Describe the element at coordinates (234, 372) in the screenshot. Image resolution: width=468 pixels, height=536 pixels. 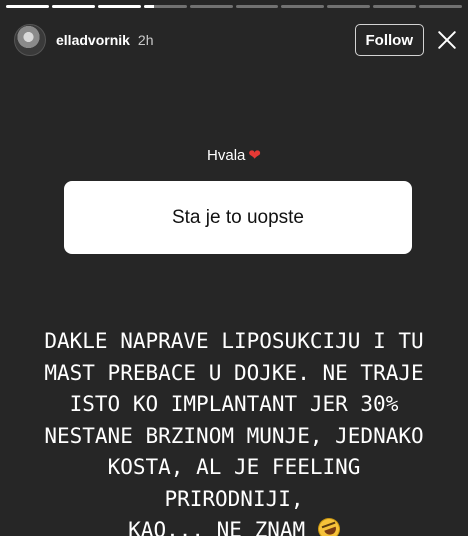
I see `caption-line: MAST PREBACE U DOJKE. NE TRAJE` at that location.